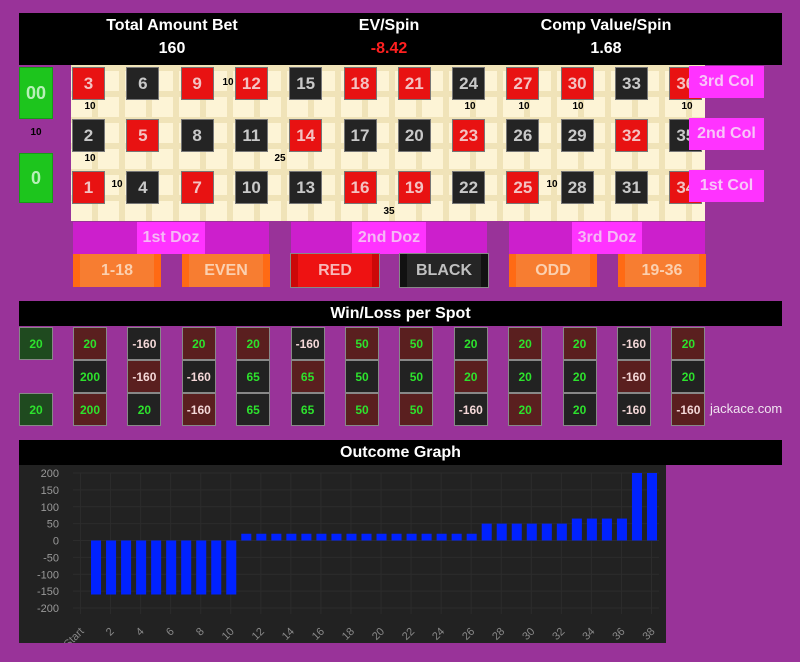  I want to click on x-tick-label: 8, so click(200, 632).